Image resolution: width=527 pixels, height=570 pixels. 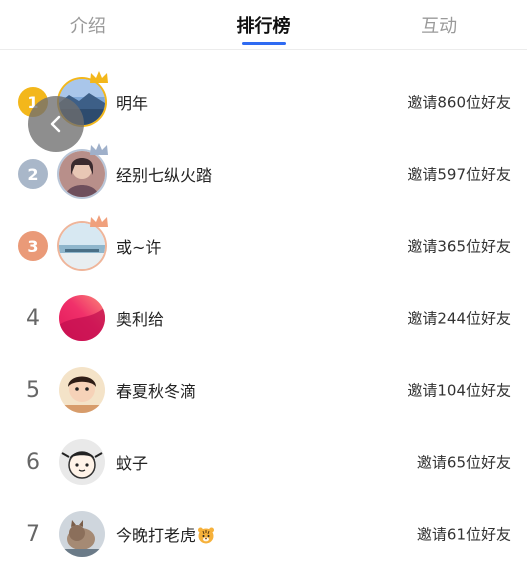 I want to click on tab-intro: 介绍, so click(x=88, y=24).